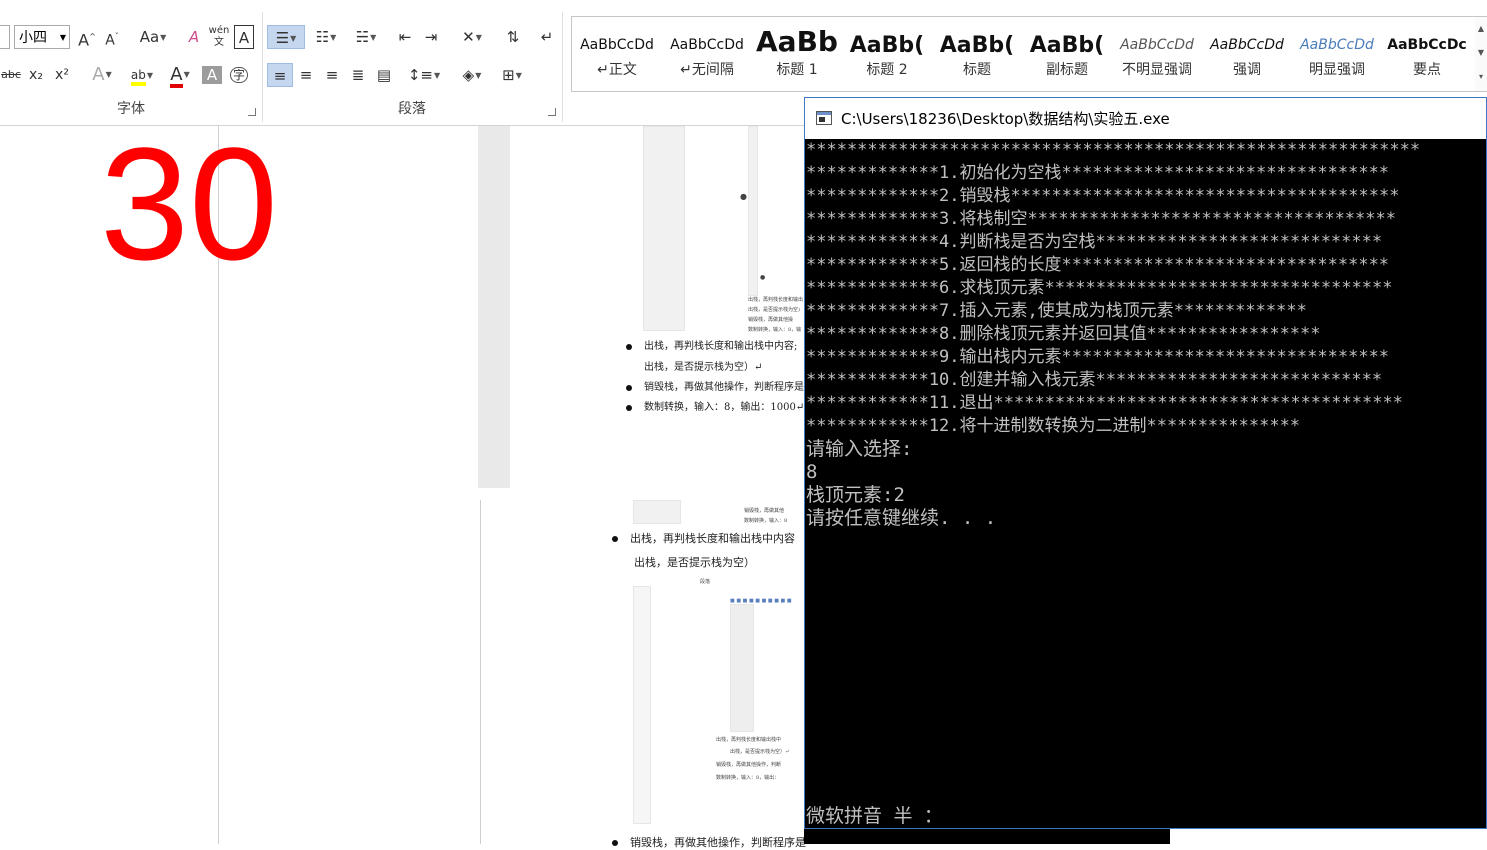 The height and width of the screenshot is (850, 1487). What do you see at coordinates (219, 37) in the screenshot?
I see `phonetic-guide-button: wén文` at bounding box center [219, 37].